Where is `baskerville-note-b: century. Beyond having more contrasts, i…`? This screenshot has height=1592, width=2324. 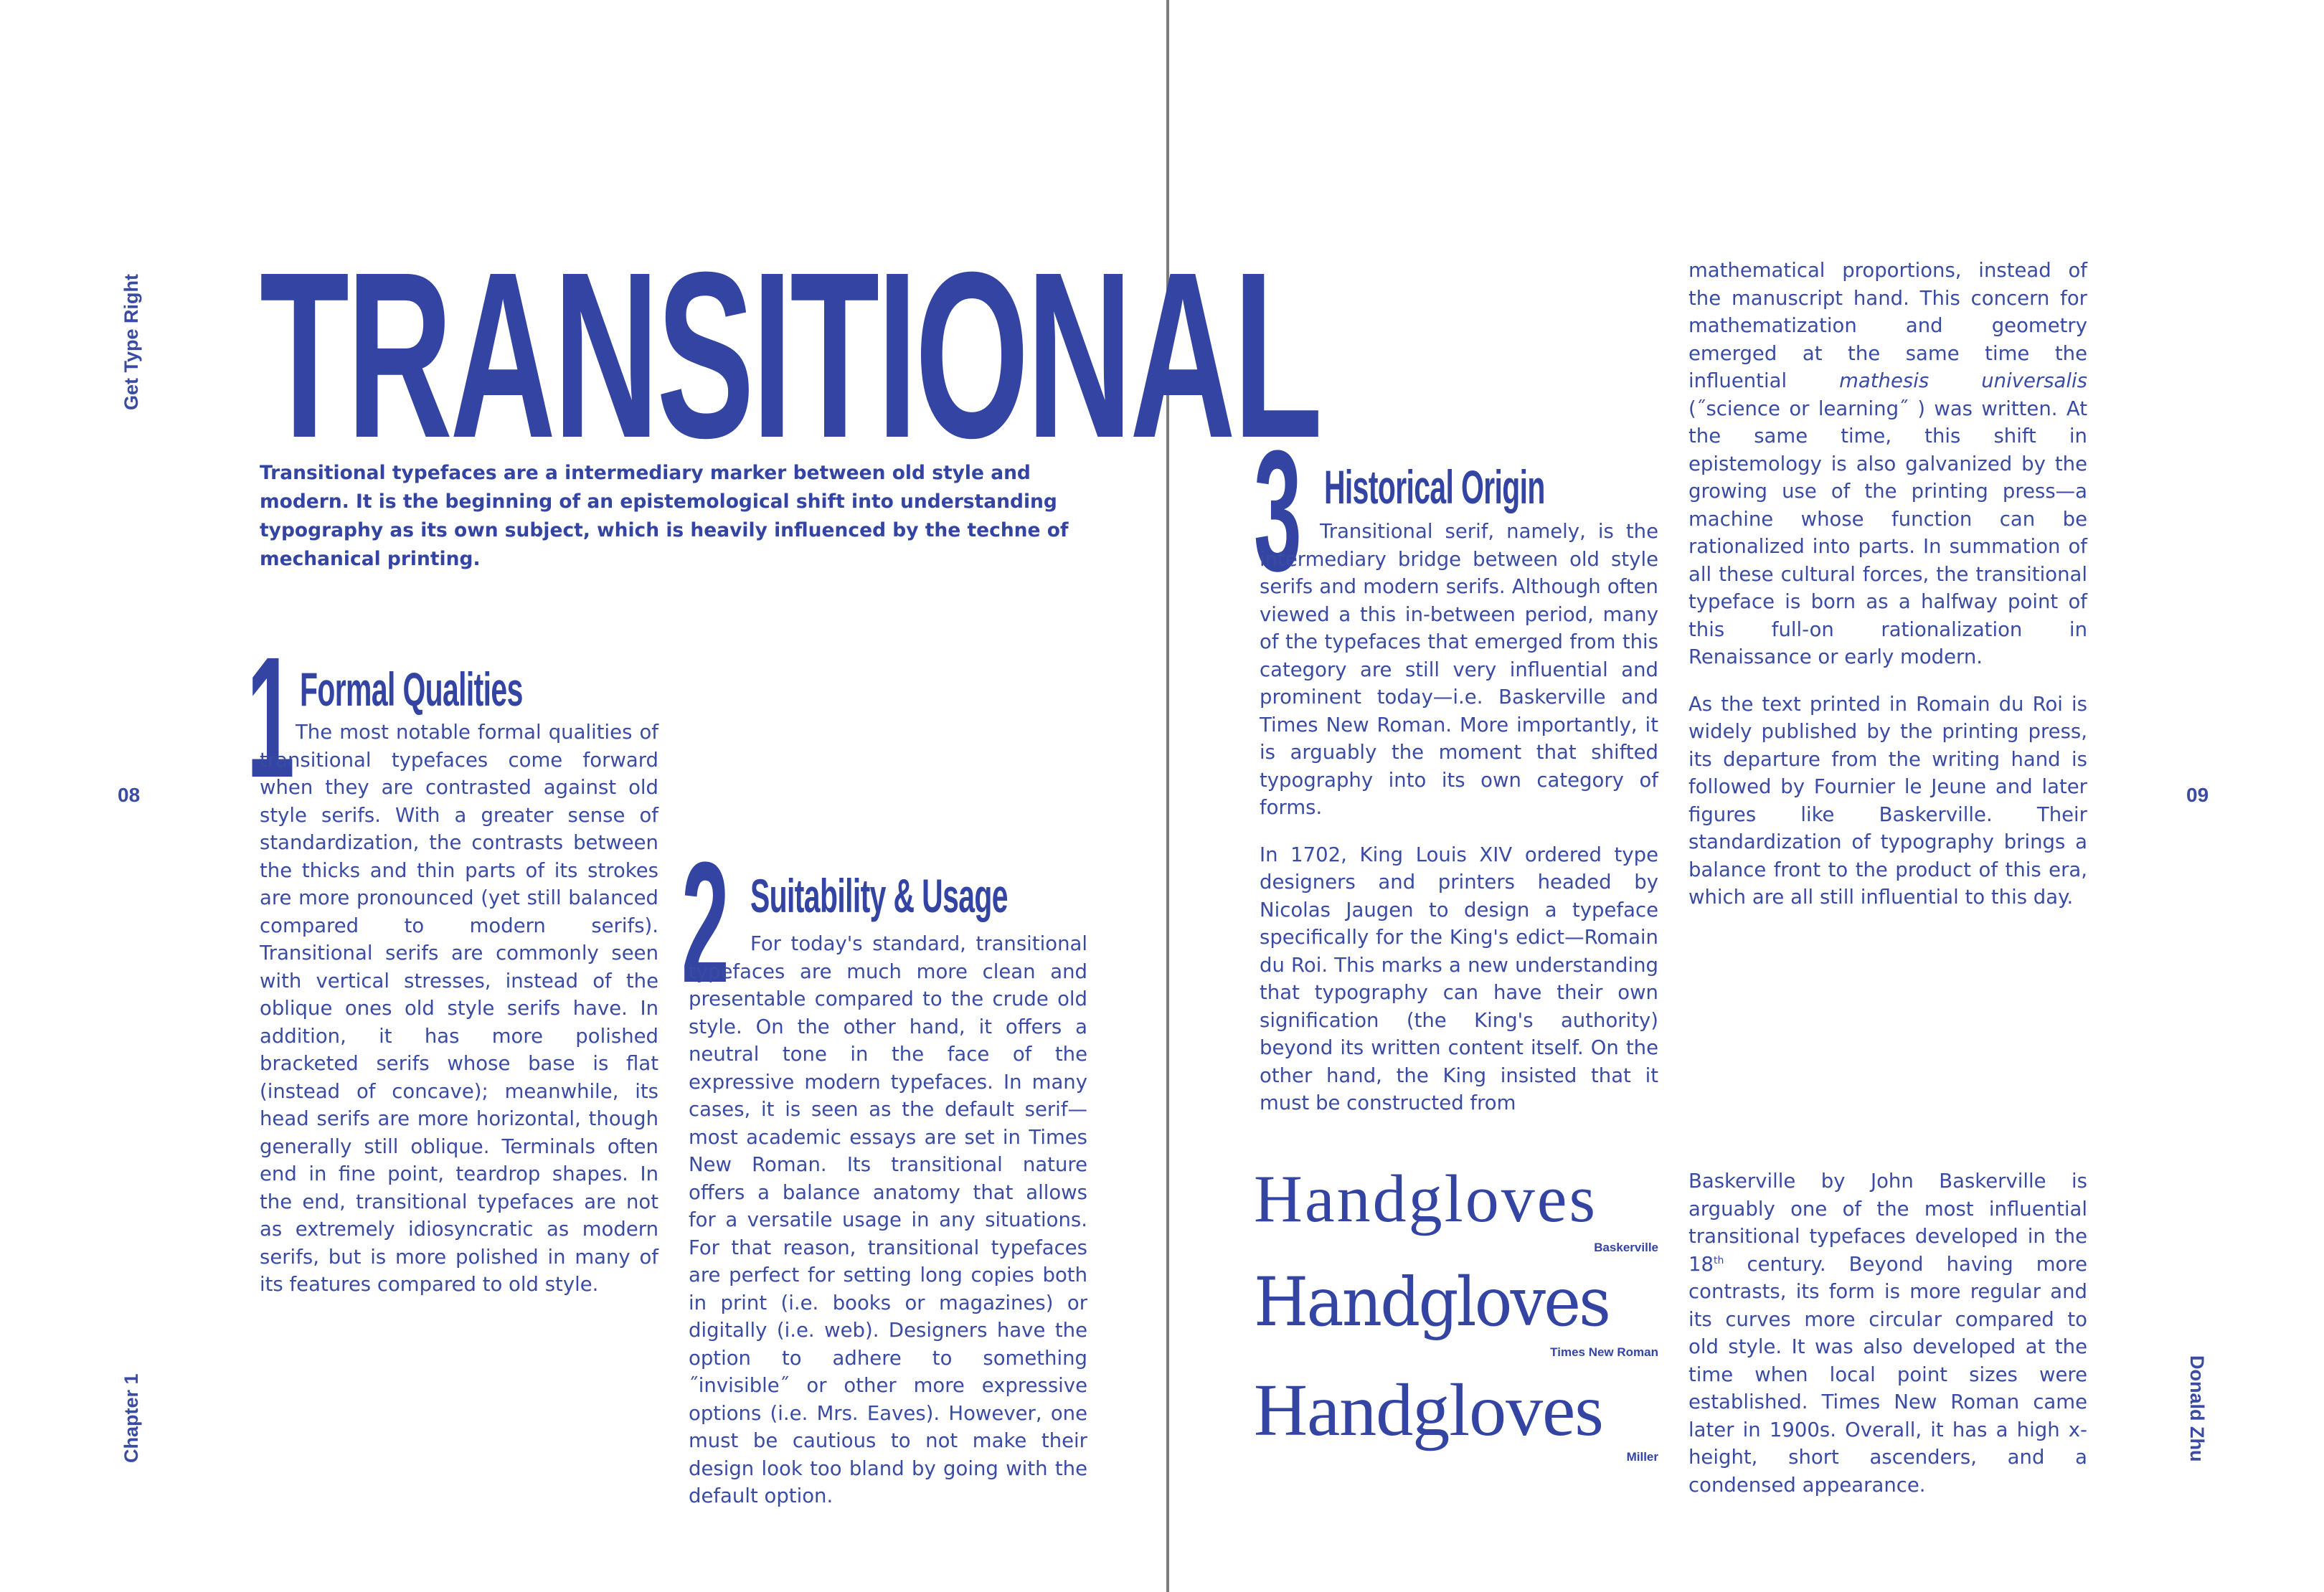 baskerville-note-b: century. Beyond having more contrasts, i… is located at coordinates (1888, 1375).